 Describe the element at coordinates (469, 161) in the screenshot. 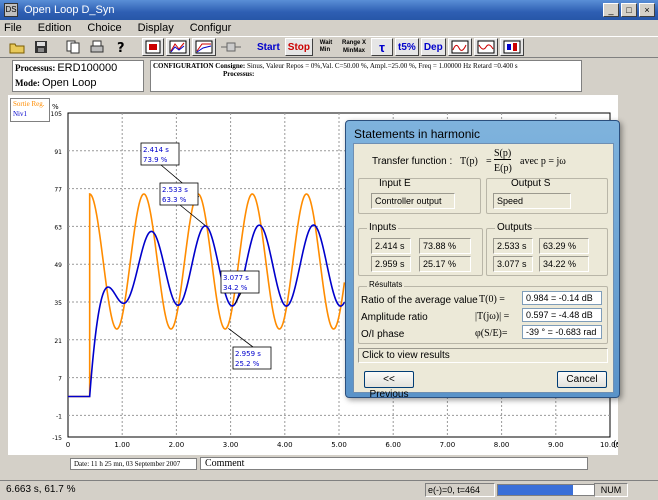

I see `tf-lhs: T(p)` at that location.